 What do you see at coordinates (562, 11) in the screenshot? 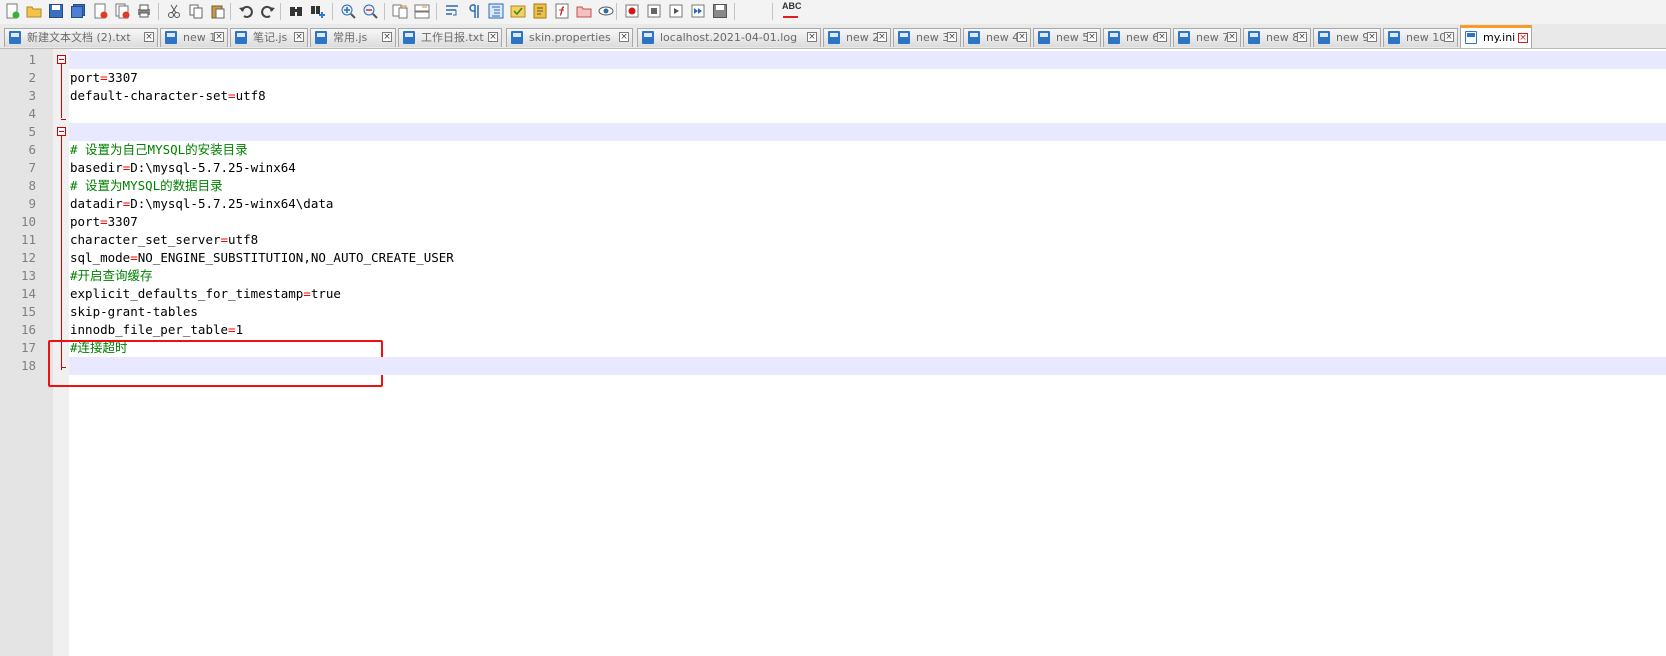
I see `function-list-icon` at bounding box center [562, 11].